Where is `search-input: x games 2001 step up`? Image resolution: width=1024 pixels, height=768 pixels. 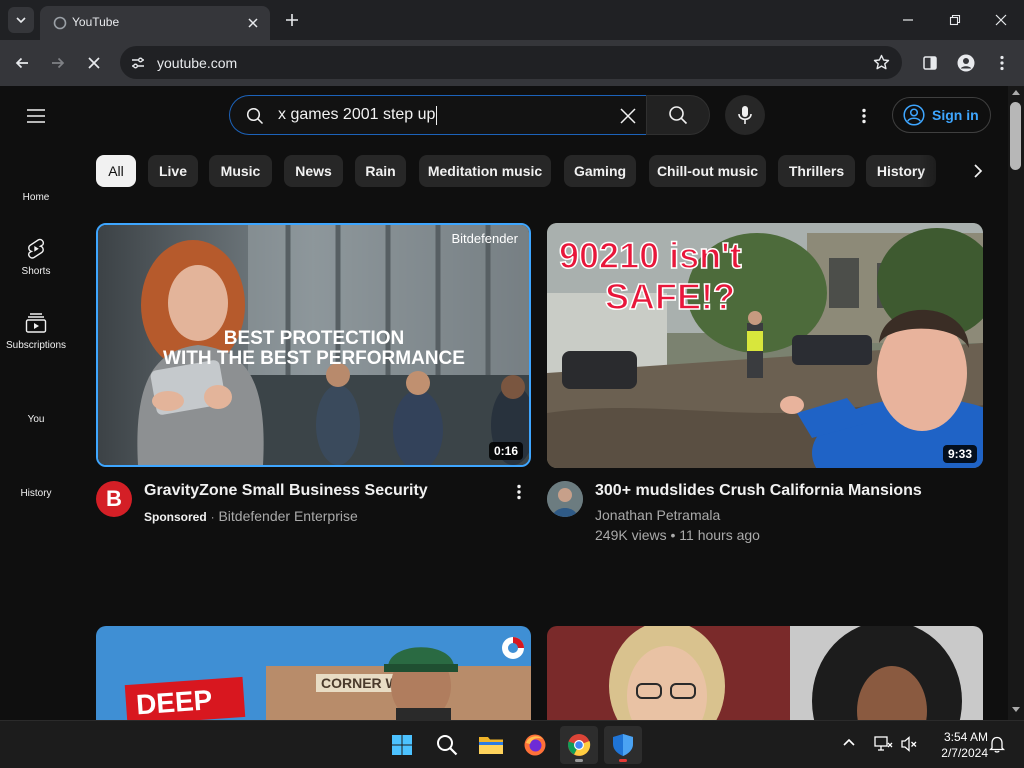
search-input: x games 2001 step up is located at coordinates (437, 115).